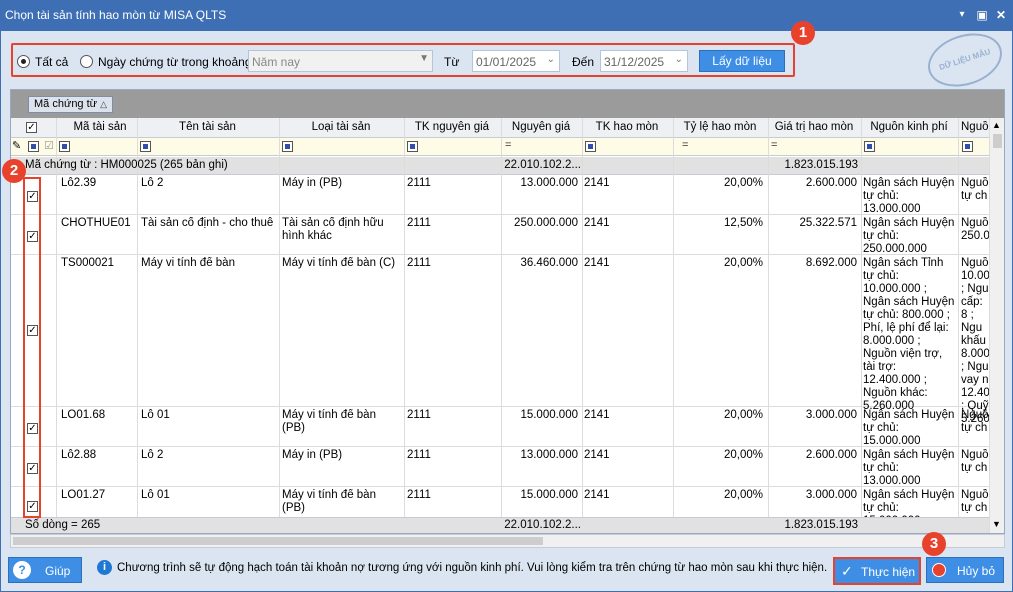 The height and width of the screenshot is (592, 1013). What do you see at coordinates (541, 127) in the screenshot?
I see `col-nguyen-gia: Nguyên giá` at bounding box center [541, 127].